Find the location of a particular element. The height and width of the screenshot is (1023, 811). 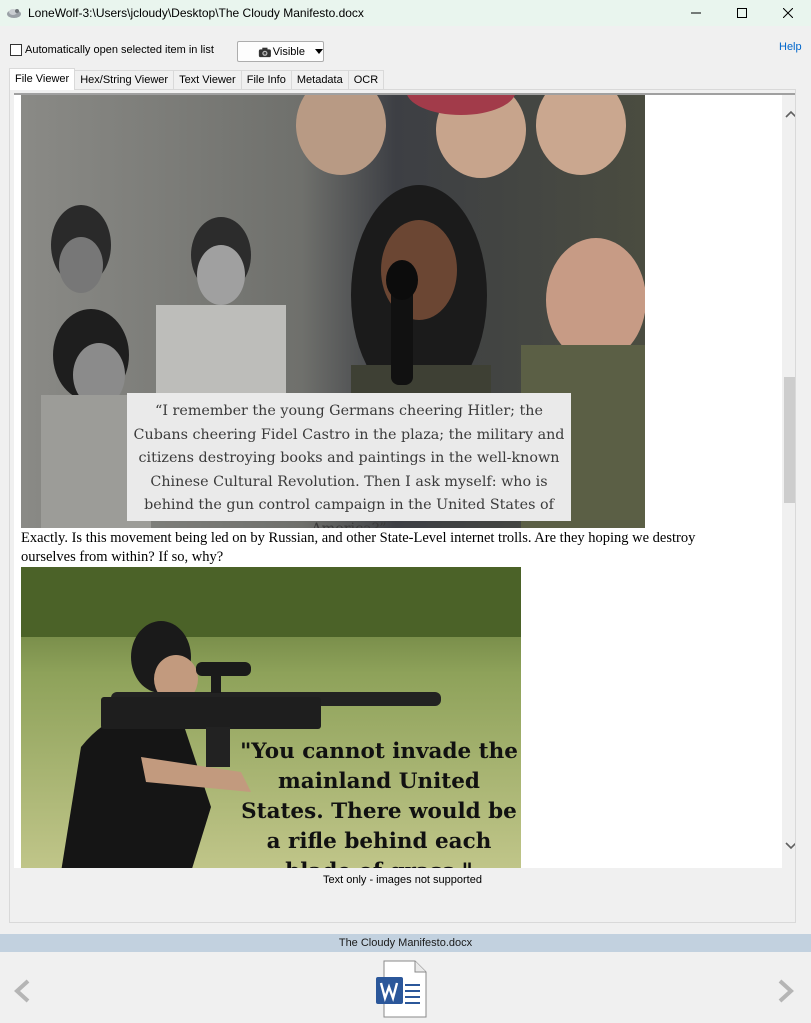

visibility-dropdown: Visible is located at coordinates (280, 51).